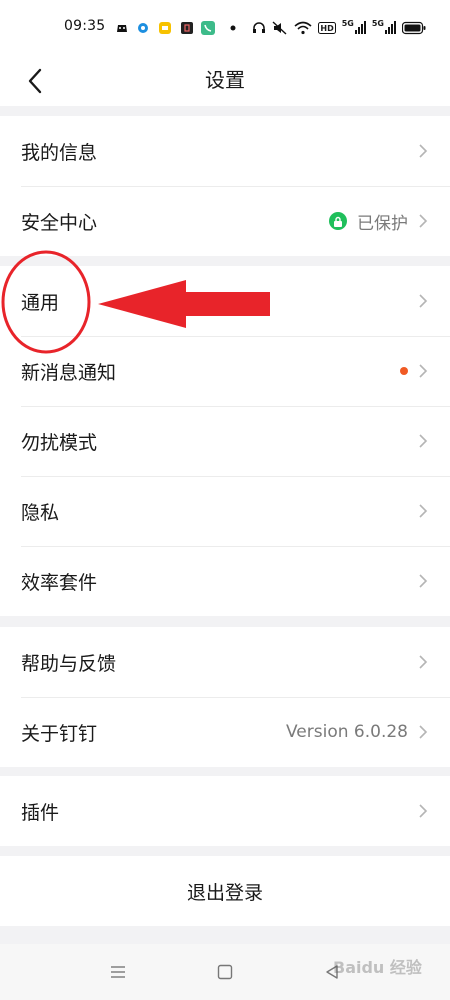 The height and width of the screenshot is (1000, 450). What do you see at coordinates (59, 152) in the screenshot?
I see `row-label: 我的信息` at bounding box center [59, 152].